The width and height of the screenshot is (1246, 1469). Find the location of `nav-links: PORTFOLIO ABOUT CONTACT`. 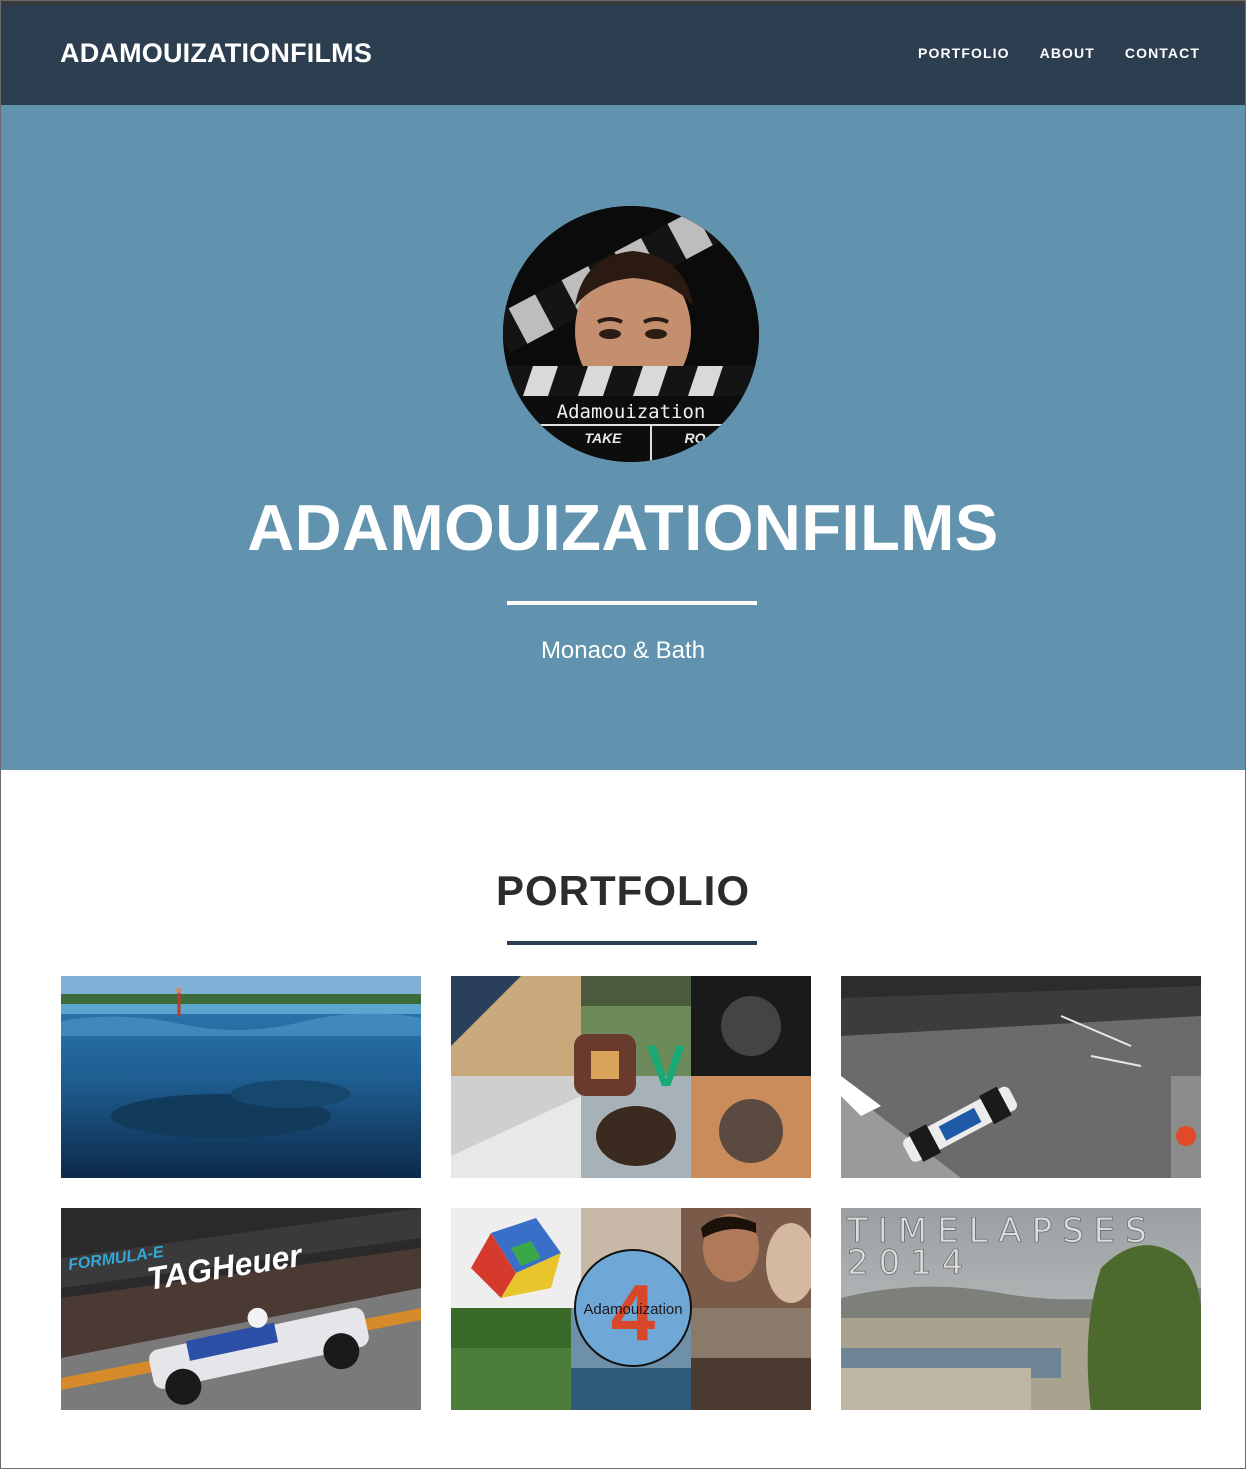

nav-links: PORTFOLIO ABOUT CONTACT is located at coordinates (1044, 53).